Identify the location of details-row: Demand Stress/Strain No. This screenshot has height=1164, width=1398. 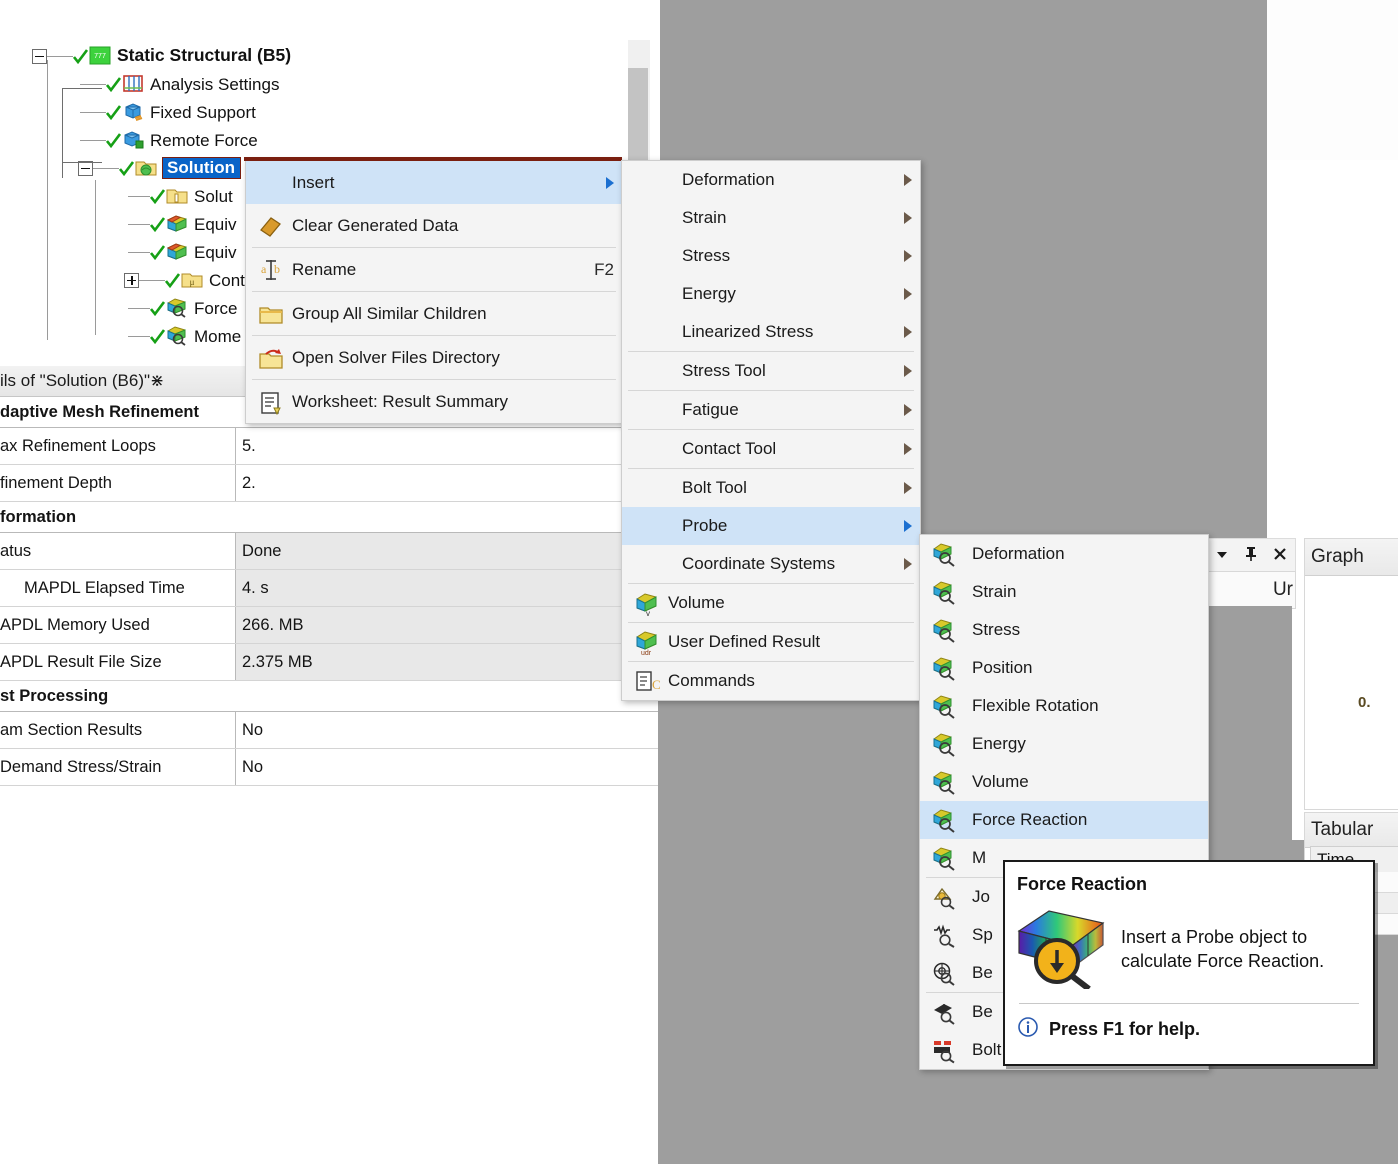
(329, 767).